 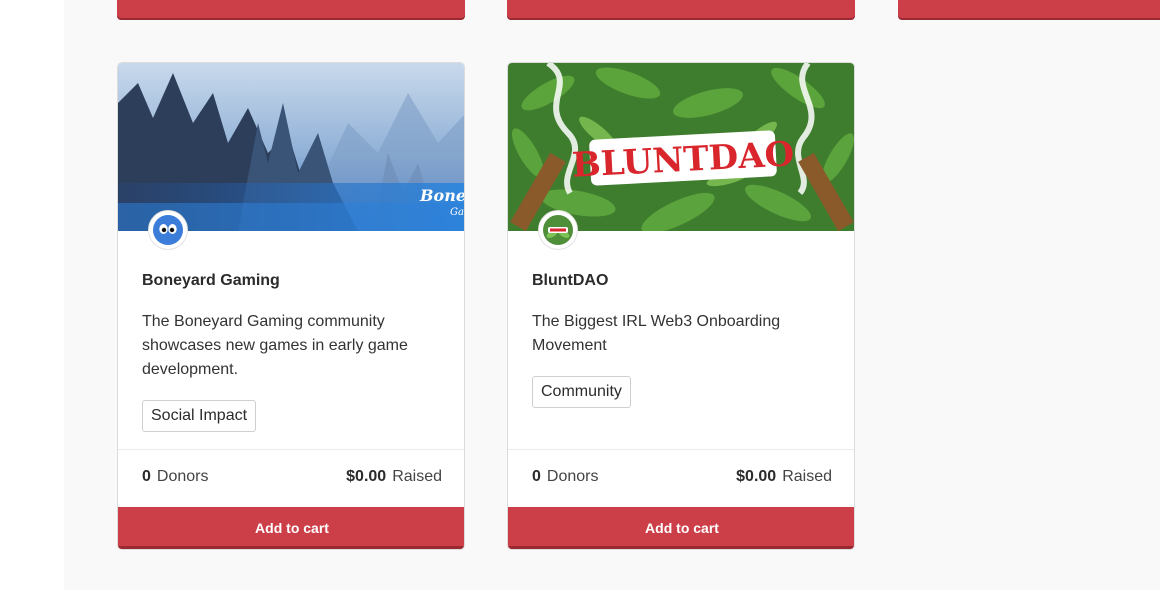 I want to click on boneyard-logo-icon, so click(x=168, y=230).